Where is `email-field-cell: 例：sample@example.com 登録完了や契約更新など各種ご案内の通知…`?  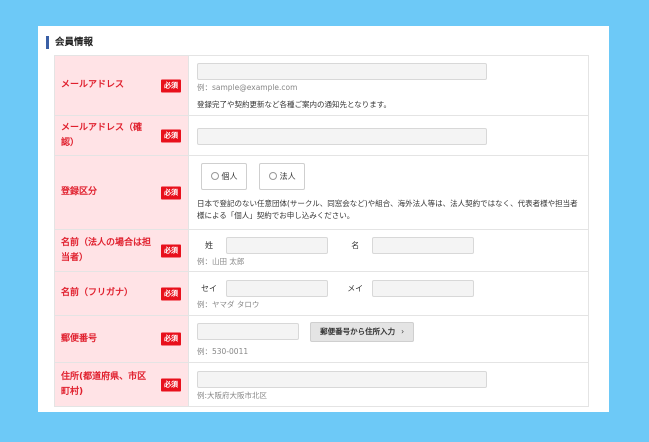 email-field-cell: 例：sample@example.com 登録完了や契約更新など各種ご案内の通知… is located at coordinates (388, 85).